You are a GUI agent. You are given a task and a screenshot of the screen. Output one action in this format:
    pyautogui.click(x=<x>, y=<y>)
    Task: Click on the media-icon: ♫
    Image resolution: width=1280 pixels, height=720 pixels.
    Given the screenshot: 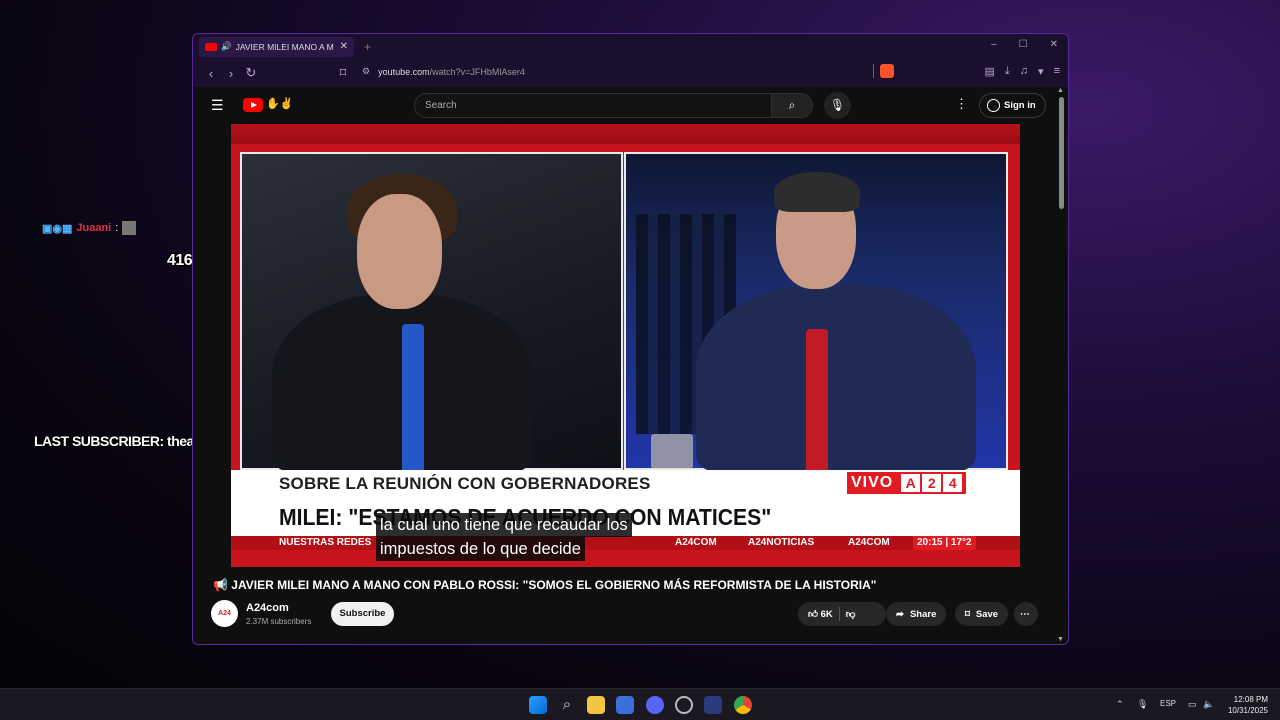 What is the action you would take?
    pyautogui.click(x=1024, y=71)
    